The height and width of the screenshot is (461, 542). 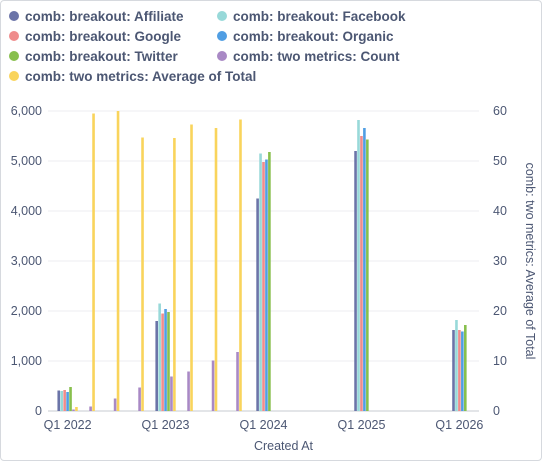 I want to click on y-tick-label: 4,000, so click(x=26, y=211).